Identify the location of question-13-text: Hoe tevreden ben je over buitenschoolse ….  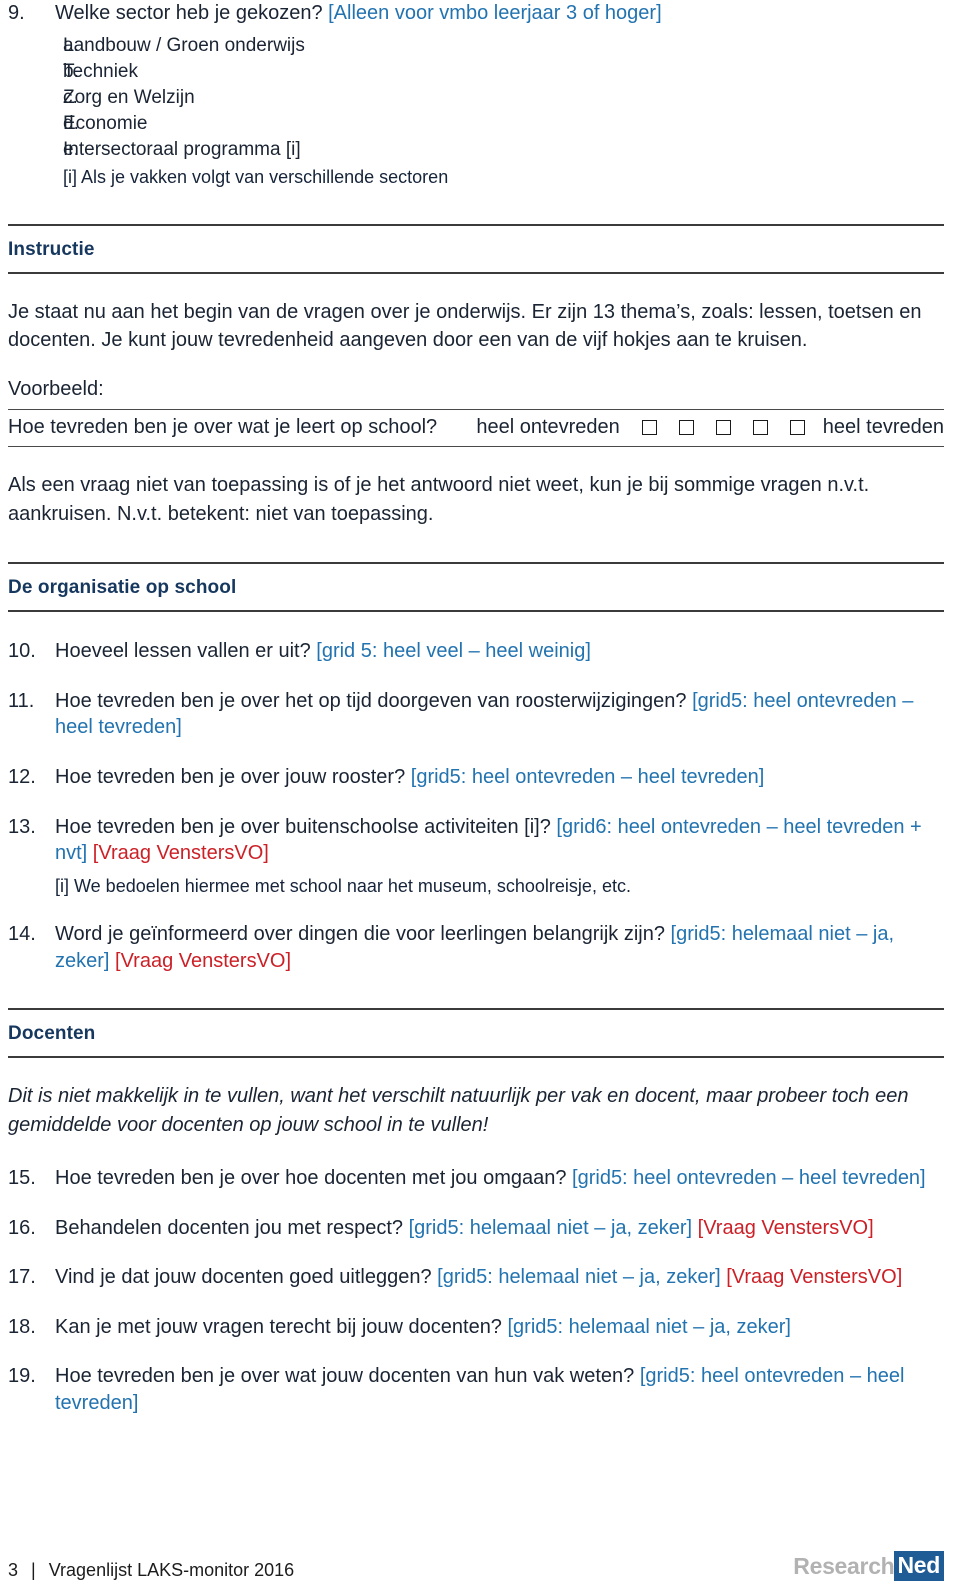
(306, 826).